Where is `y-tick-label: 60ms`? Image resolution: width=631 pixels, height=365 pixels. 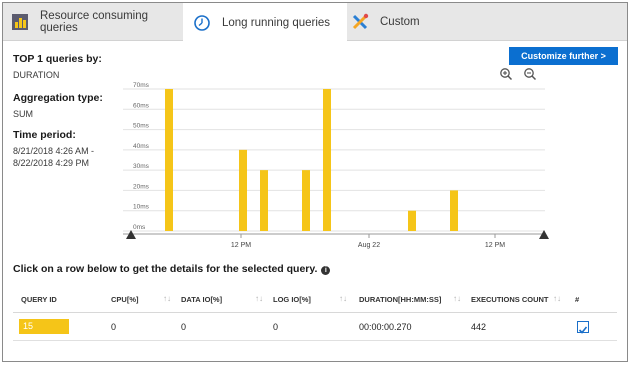 y-tick-label: 60ms is located at coordinates (141, 105).